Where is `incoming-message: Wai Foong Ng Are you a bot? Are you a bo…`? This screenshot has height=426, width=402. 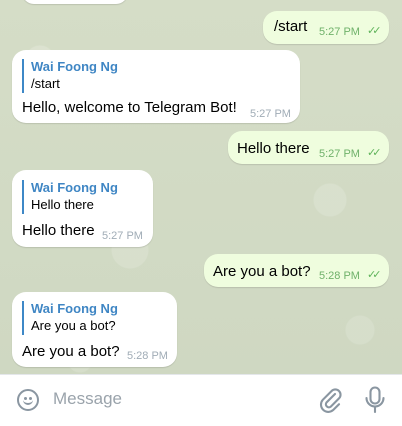 incoming-message: Wai Foong Ng Are you a bot? Are you a bo… is located at coordinates (94, 329).